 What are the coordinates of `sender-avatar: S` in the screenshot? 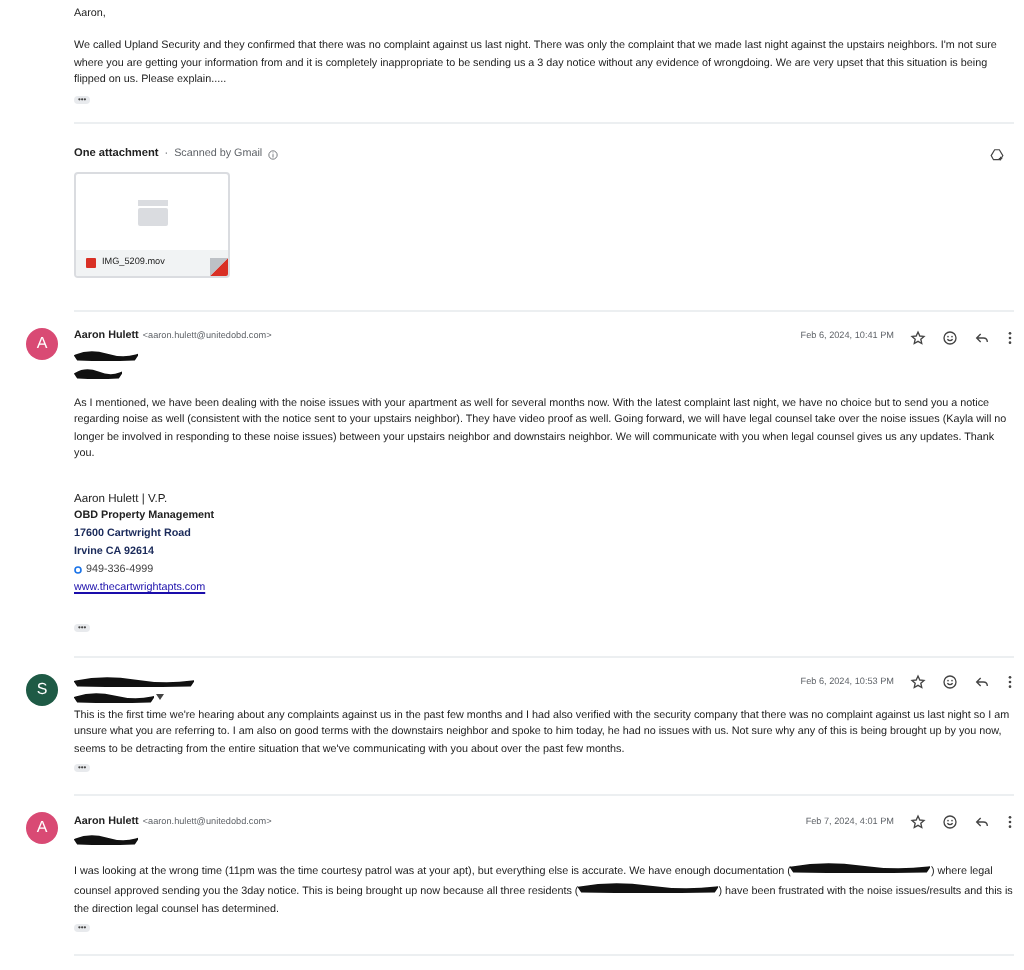 It's located at (42, 689).